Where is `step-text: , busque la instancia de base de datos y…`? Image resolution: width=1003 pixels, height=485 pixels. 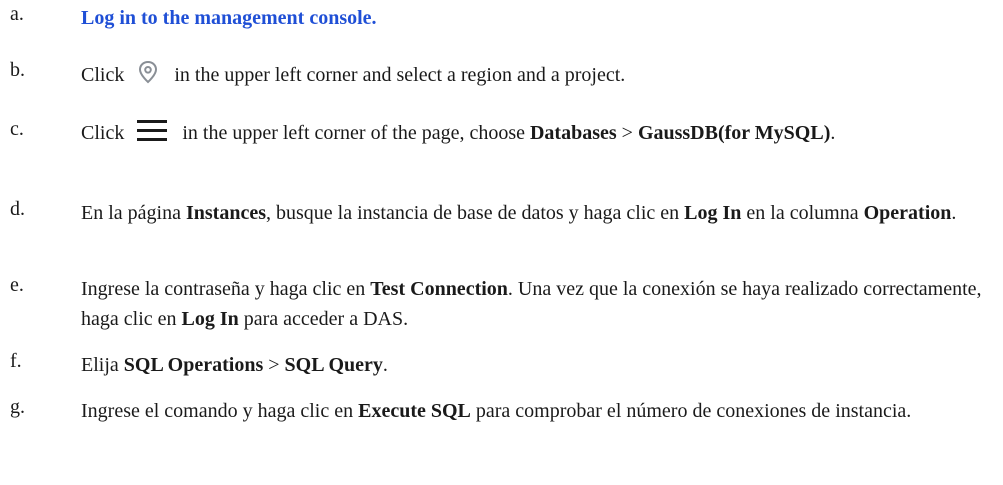
step-text: , busque la instancia de base de datos y… is located at coordinates (475, 213).